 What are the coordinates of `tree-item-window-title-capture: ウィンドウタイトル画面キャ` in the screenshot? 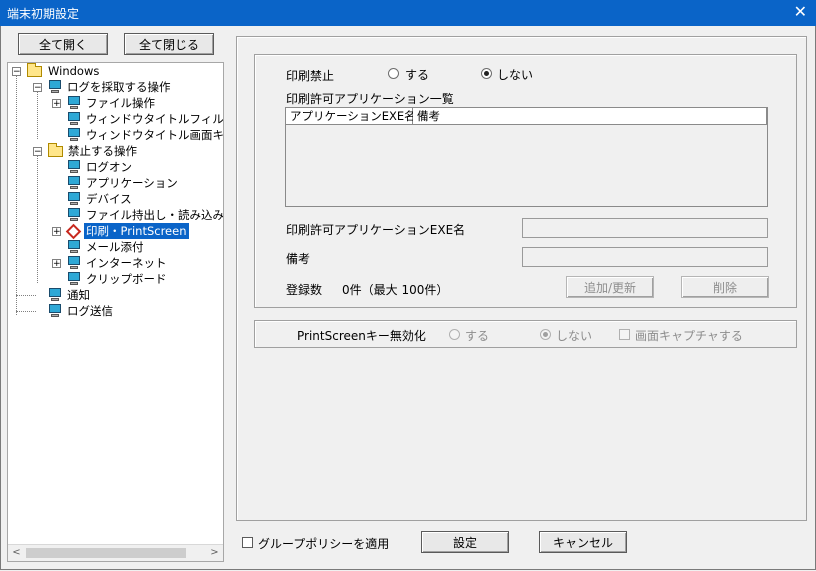 It's located at (116, 135).